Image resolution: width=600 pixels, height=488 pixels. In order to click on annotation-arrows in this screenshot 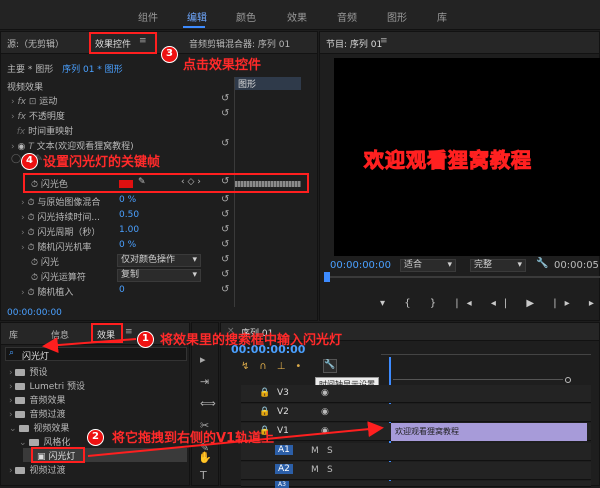, I will do `click(213, 397)`.